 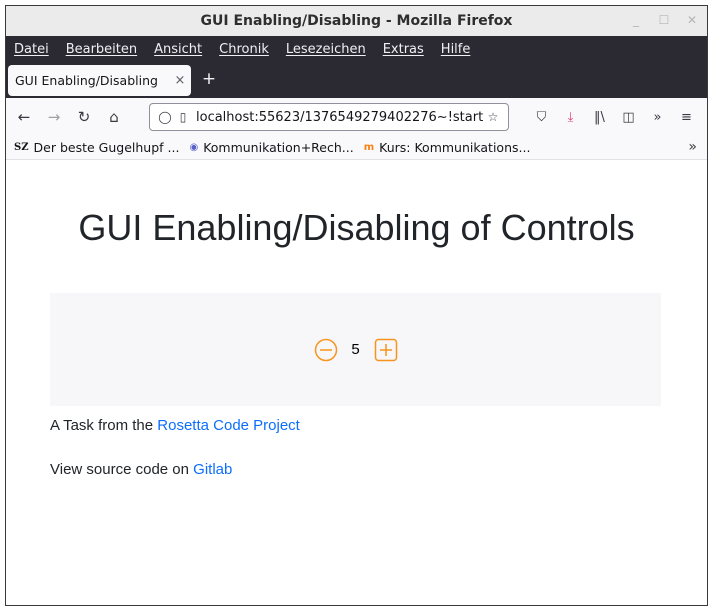 What do you see at coordinates (369, 147) in the screenshot?
I see `moodle-icon: m` at bounding box center [369, 147].